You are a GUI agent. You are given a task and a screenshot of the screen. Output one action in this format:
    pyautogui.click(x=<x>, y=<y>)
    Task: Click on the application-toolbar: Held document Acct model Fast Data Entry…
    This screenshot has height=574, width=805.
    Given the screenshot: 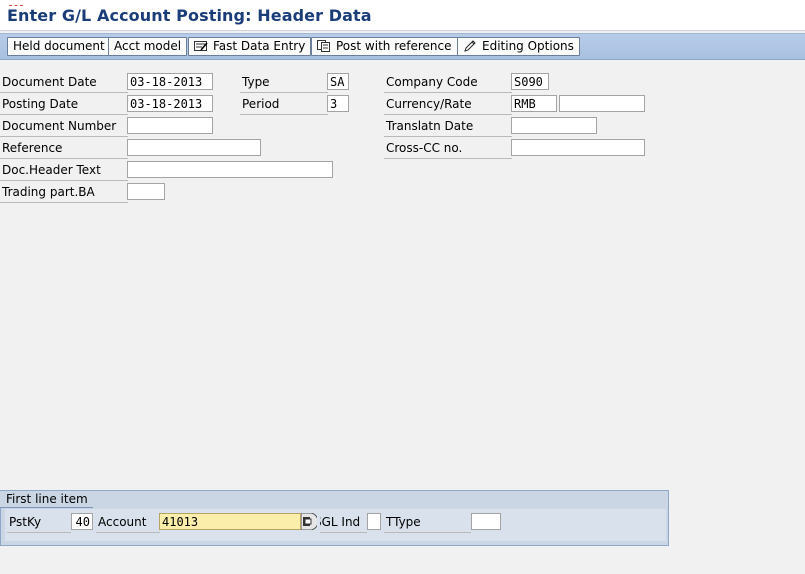 What is the action you would take?
    pyautogui.click(x=402, y=46)
    